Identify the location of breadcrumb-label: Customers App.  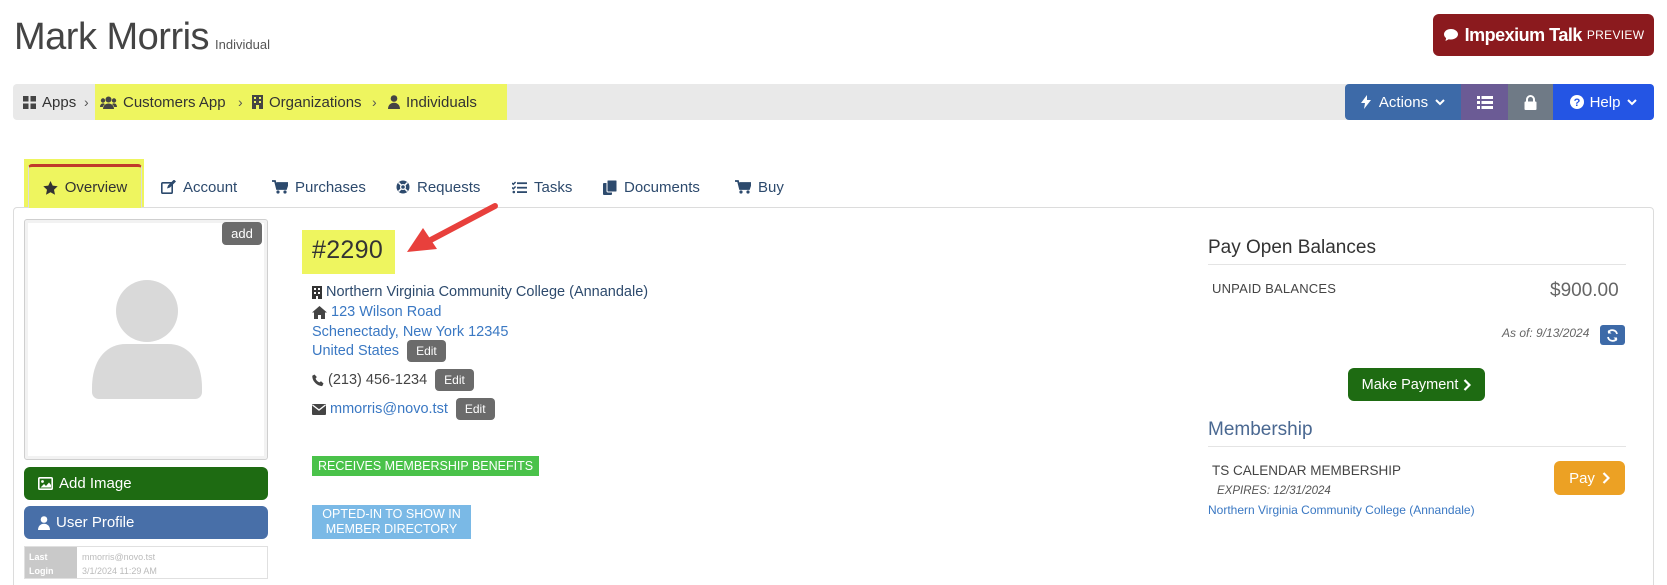
(174, 102).